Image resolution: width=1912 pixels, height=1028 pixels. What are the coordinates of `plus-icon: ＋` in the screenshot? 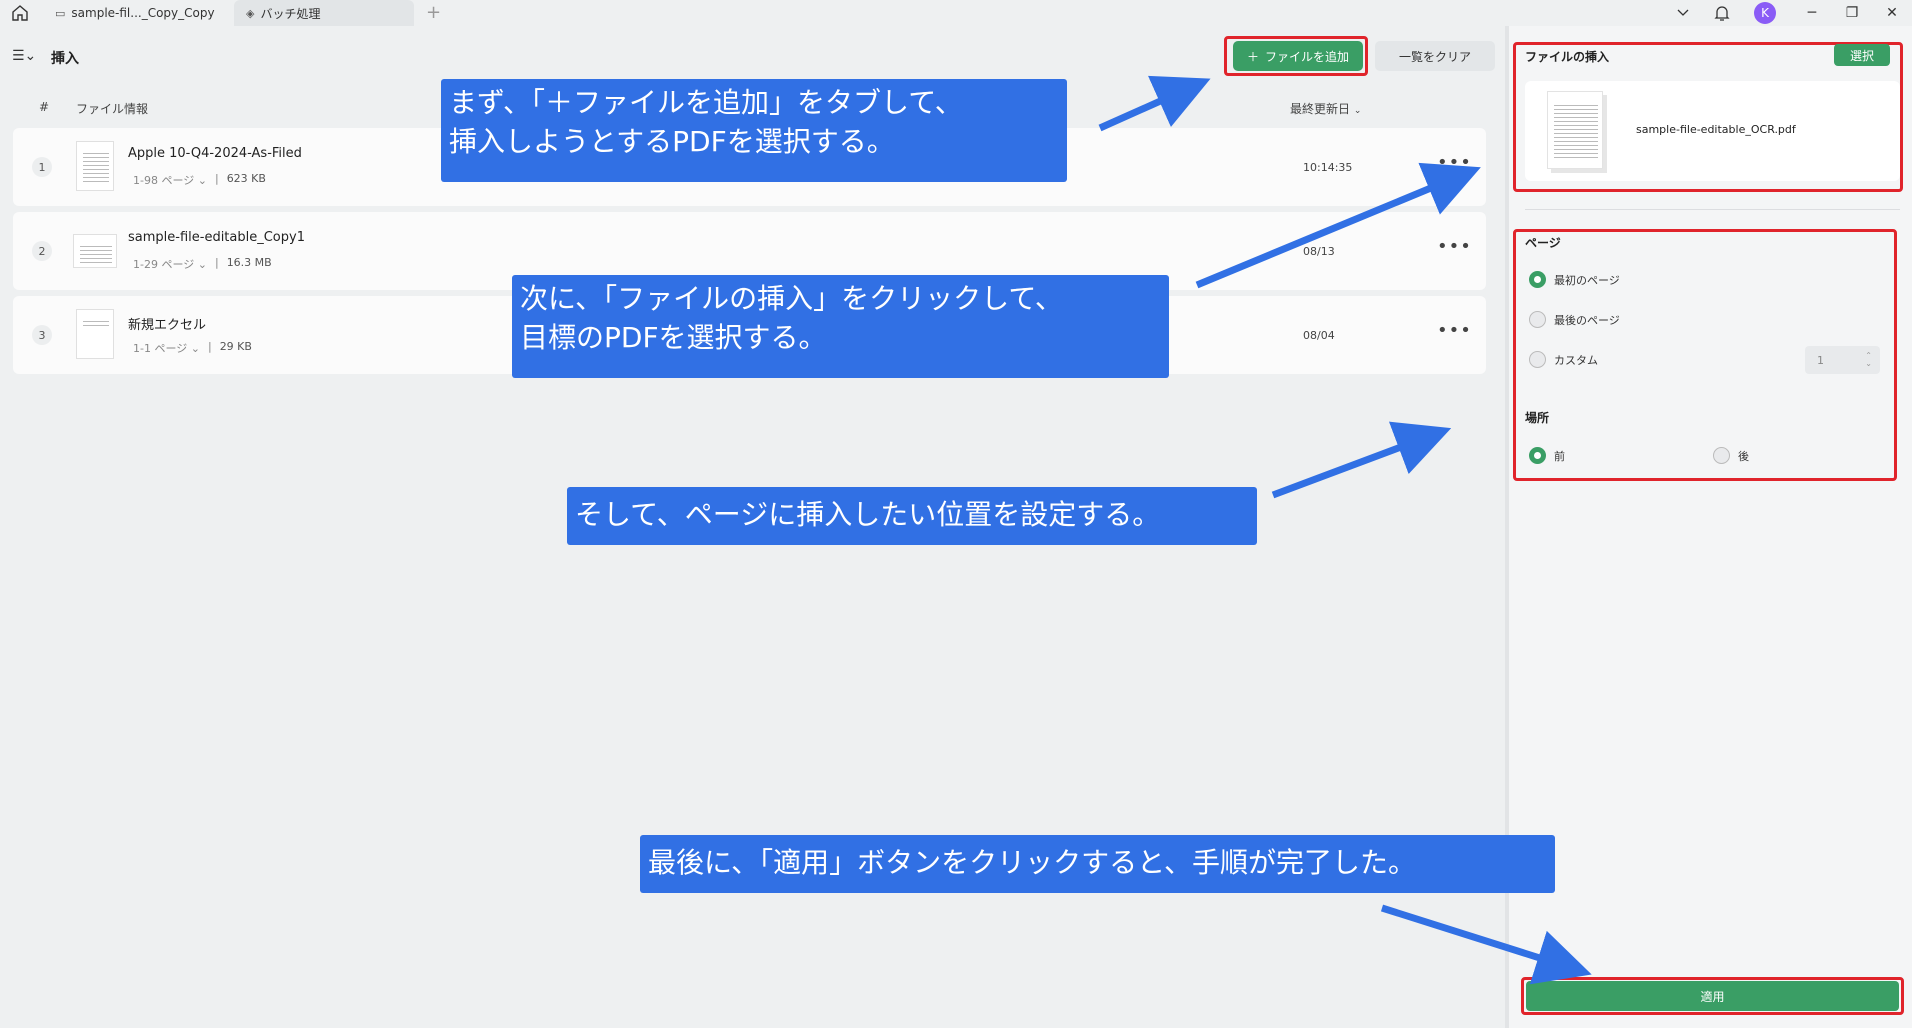 It's located at (1252, 56).